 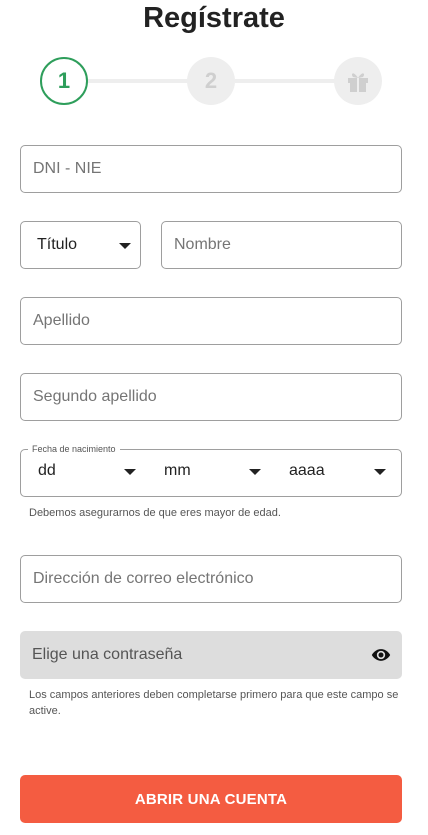 I want to click on email-field, so click(x=211, y=579).